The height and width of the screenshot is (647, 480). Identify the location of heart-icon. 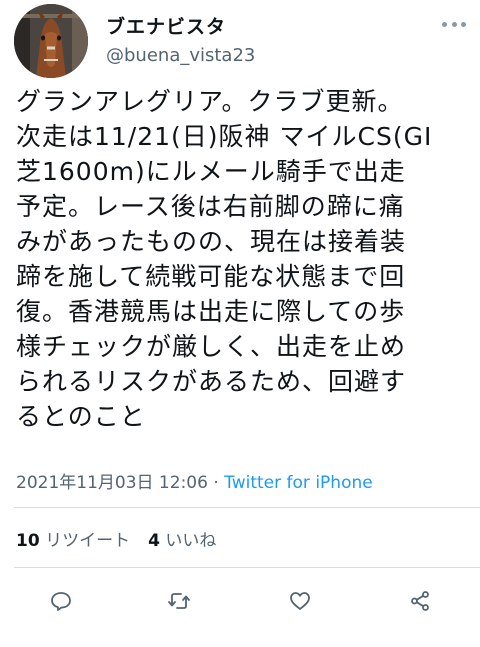
(300, 601).